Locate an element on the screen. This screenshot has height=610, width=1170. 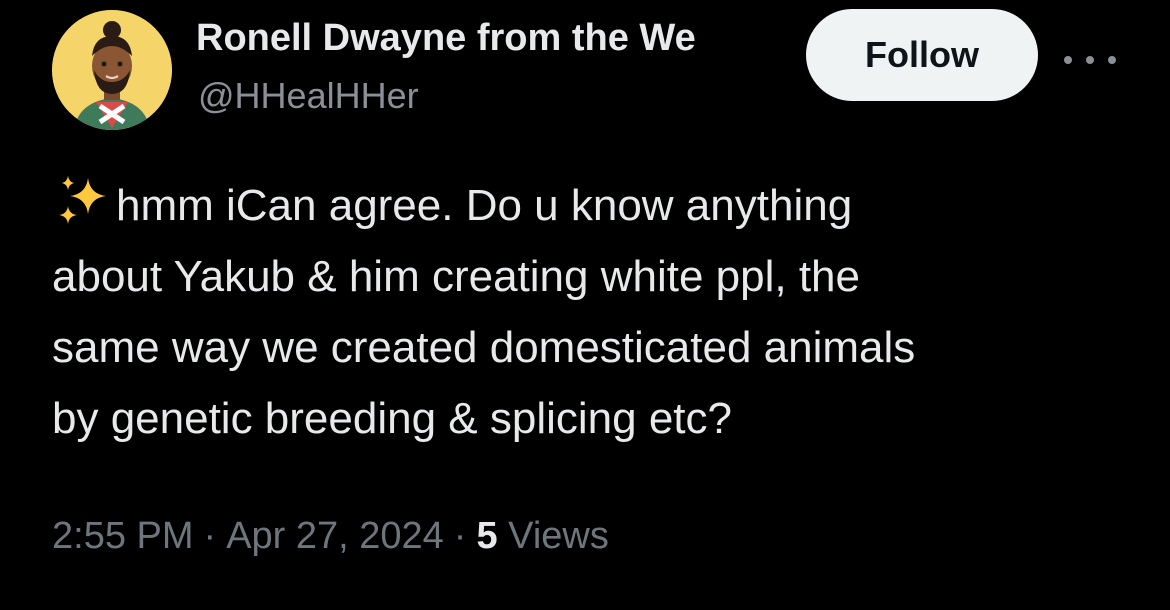
avatar is located at coordinates (112, 70).